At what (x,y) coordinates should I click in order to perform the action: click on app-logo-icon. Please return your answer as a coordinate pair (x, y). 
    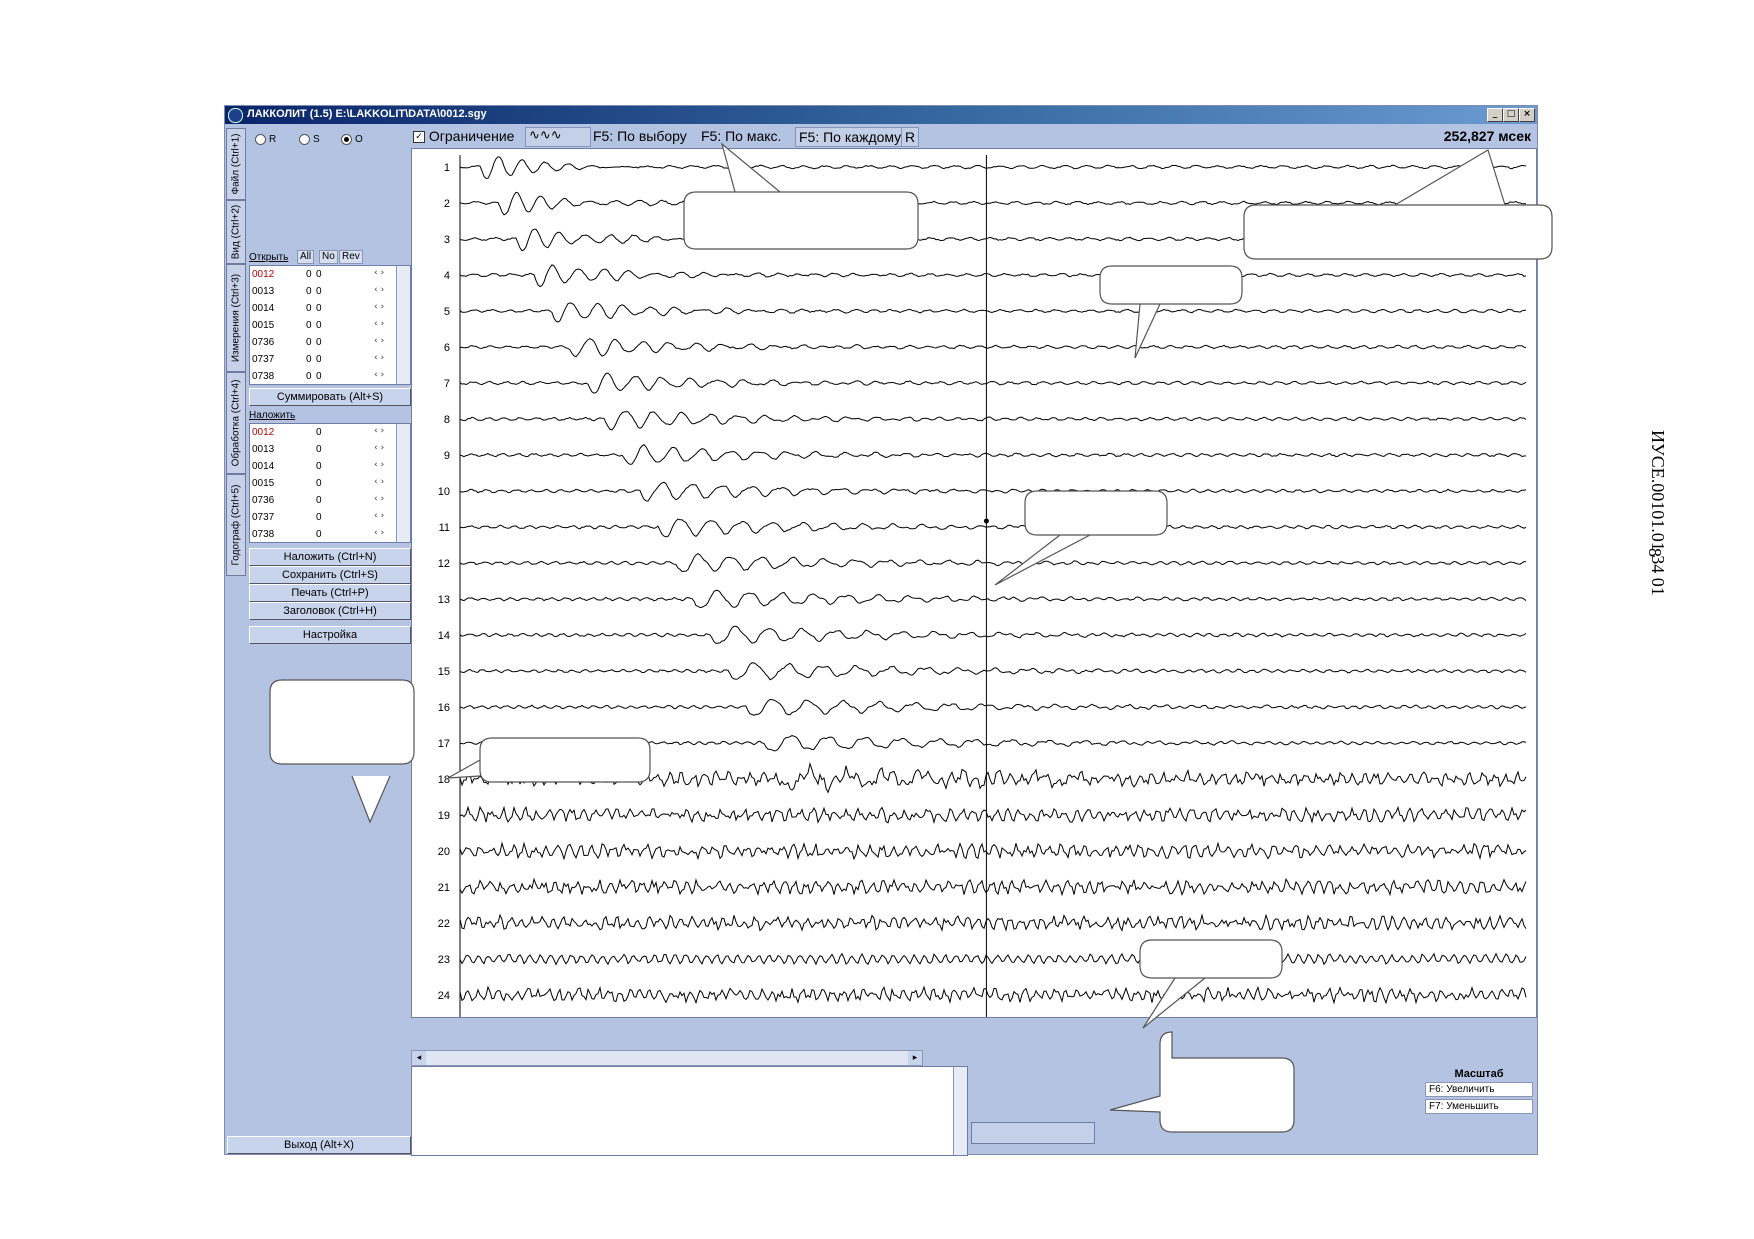
    Looking at the image, I should click on (235, 115).